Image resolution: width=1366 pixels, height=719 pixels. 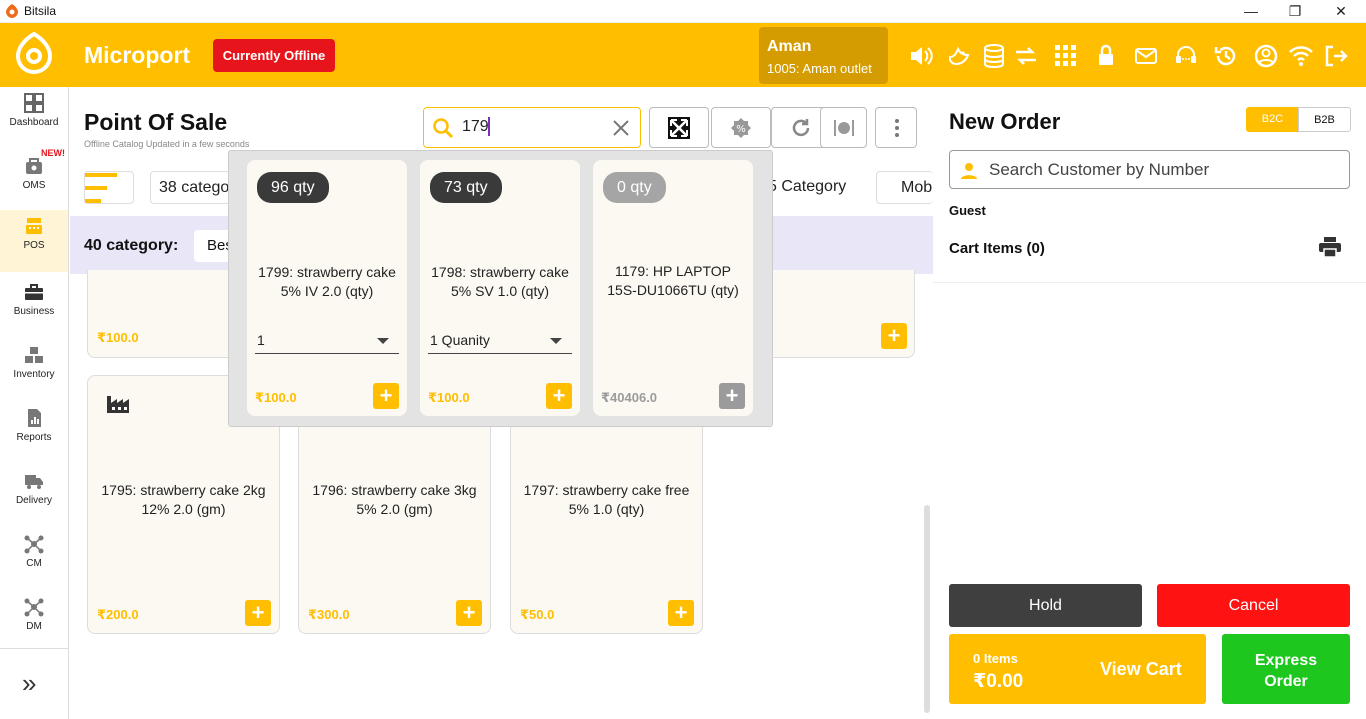 I want to click on clear-search-icon, so click(x=621, y=128).